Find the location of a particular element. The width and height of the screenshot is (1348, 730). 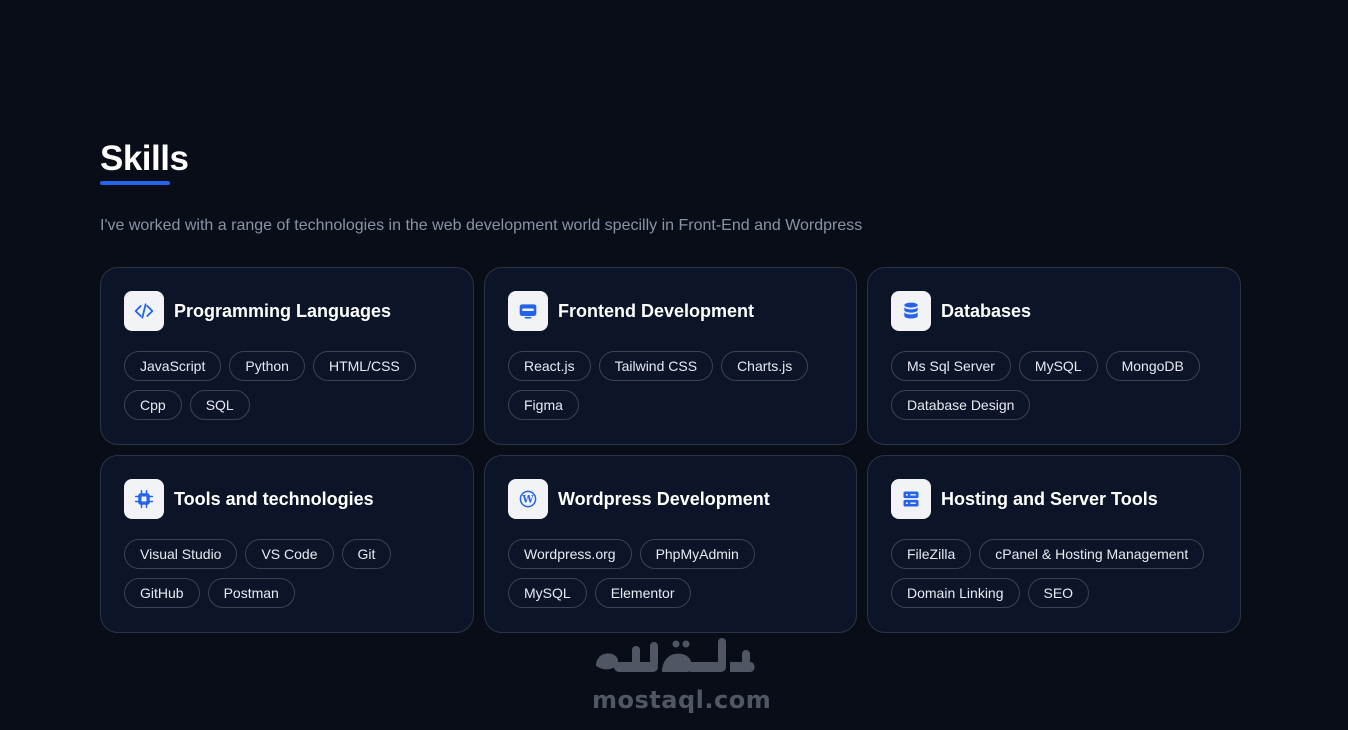

card-header: Hosting and Server Tools is located at coordinates (1054, 499).